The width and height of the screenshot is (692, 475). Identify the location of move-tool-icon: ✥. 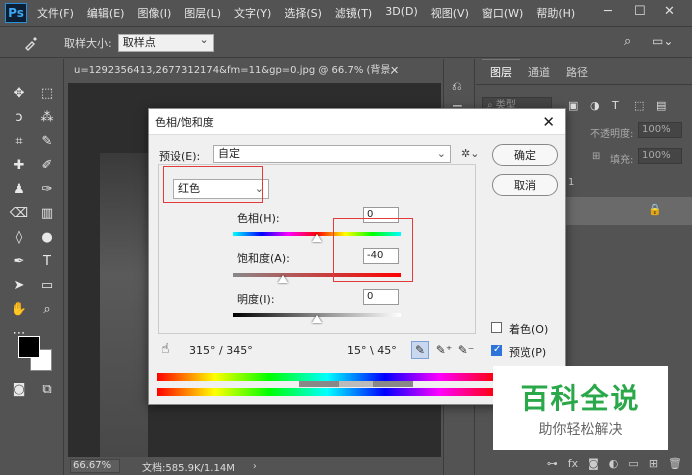
(19, 93).